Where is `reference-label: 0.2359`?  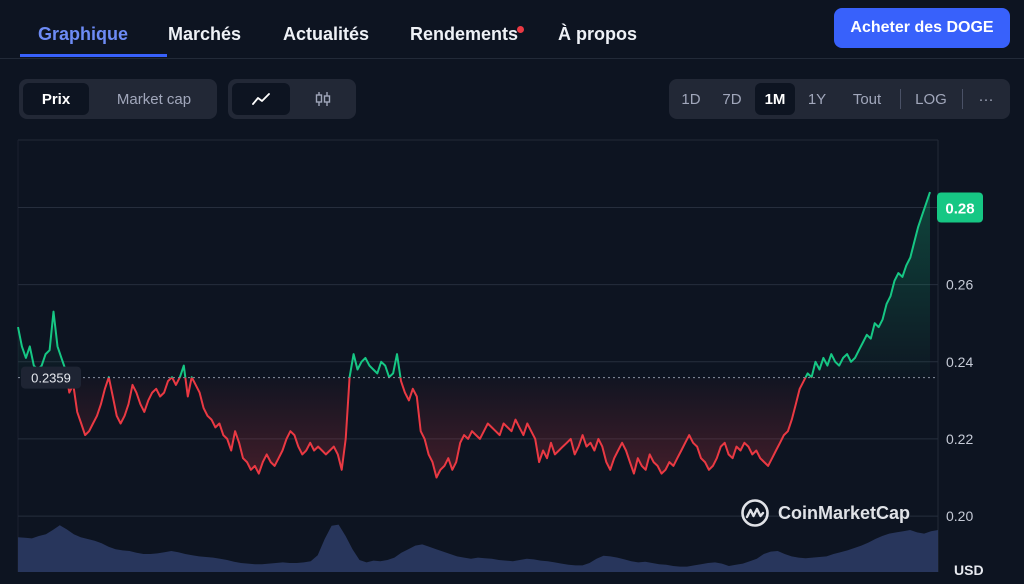 reference-label: 0.2359 is located at coordinates (51, 378).